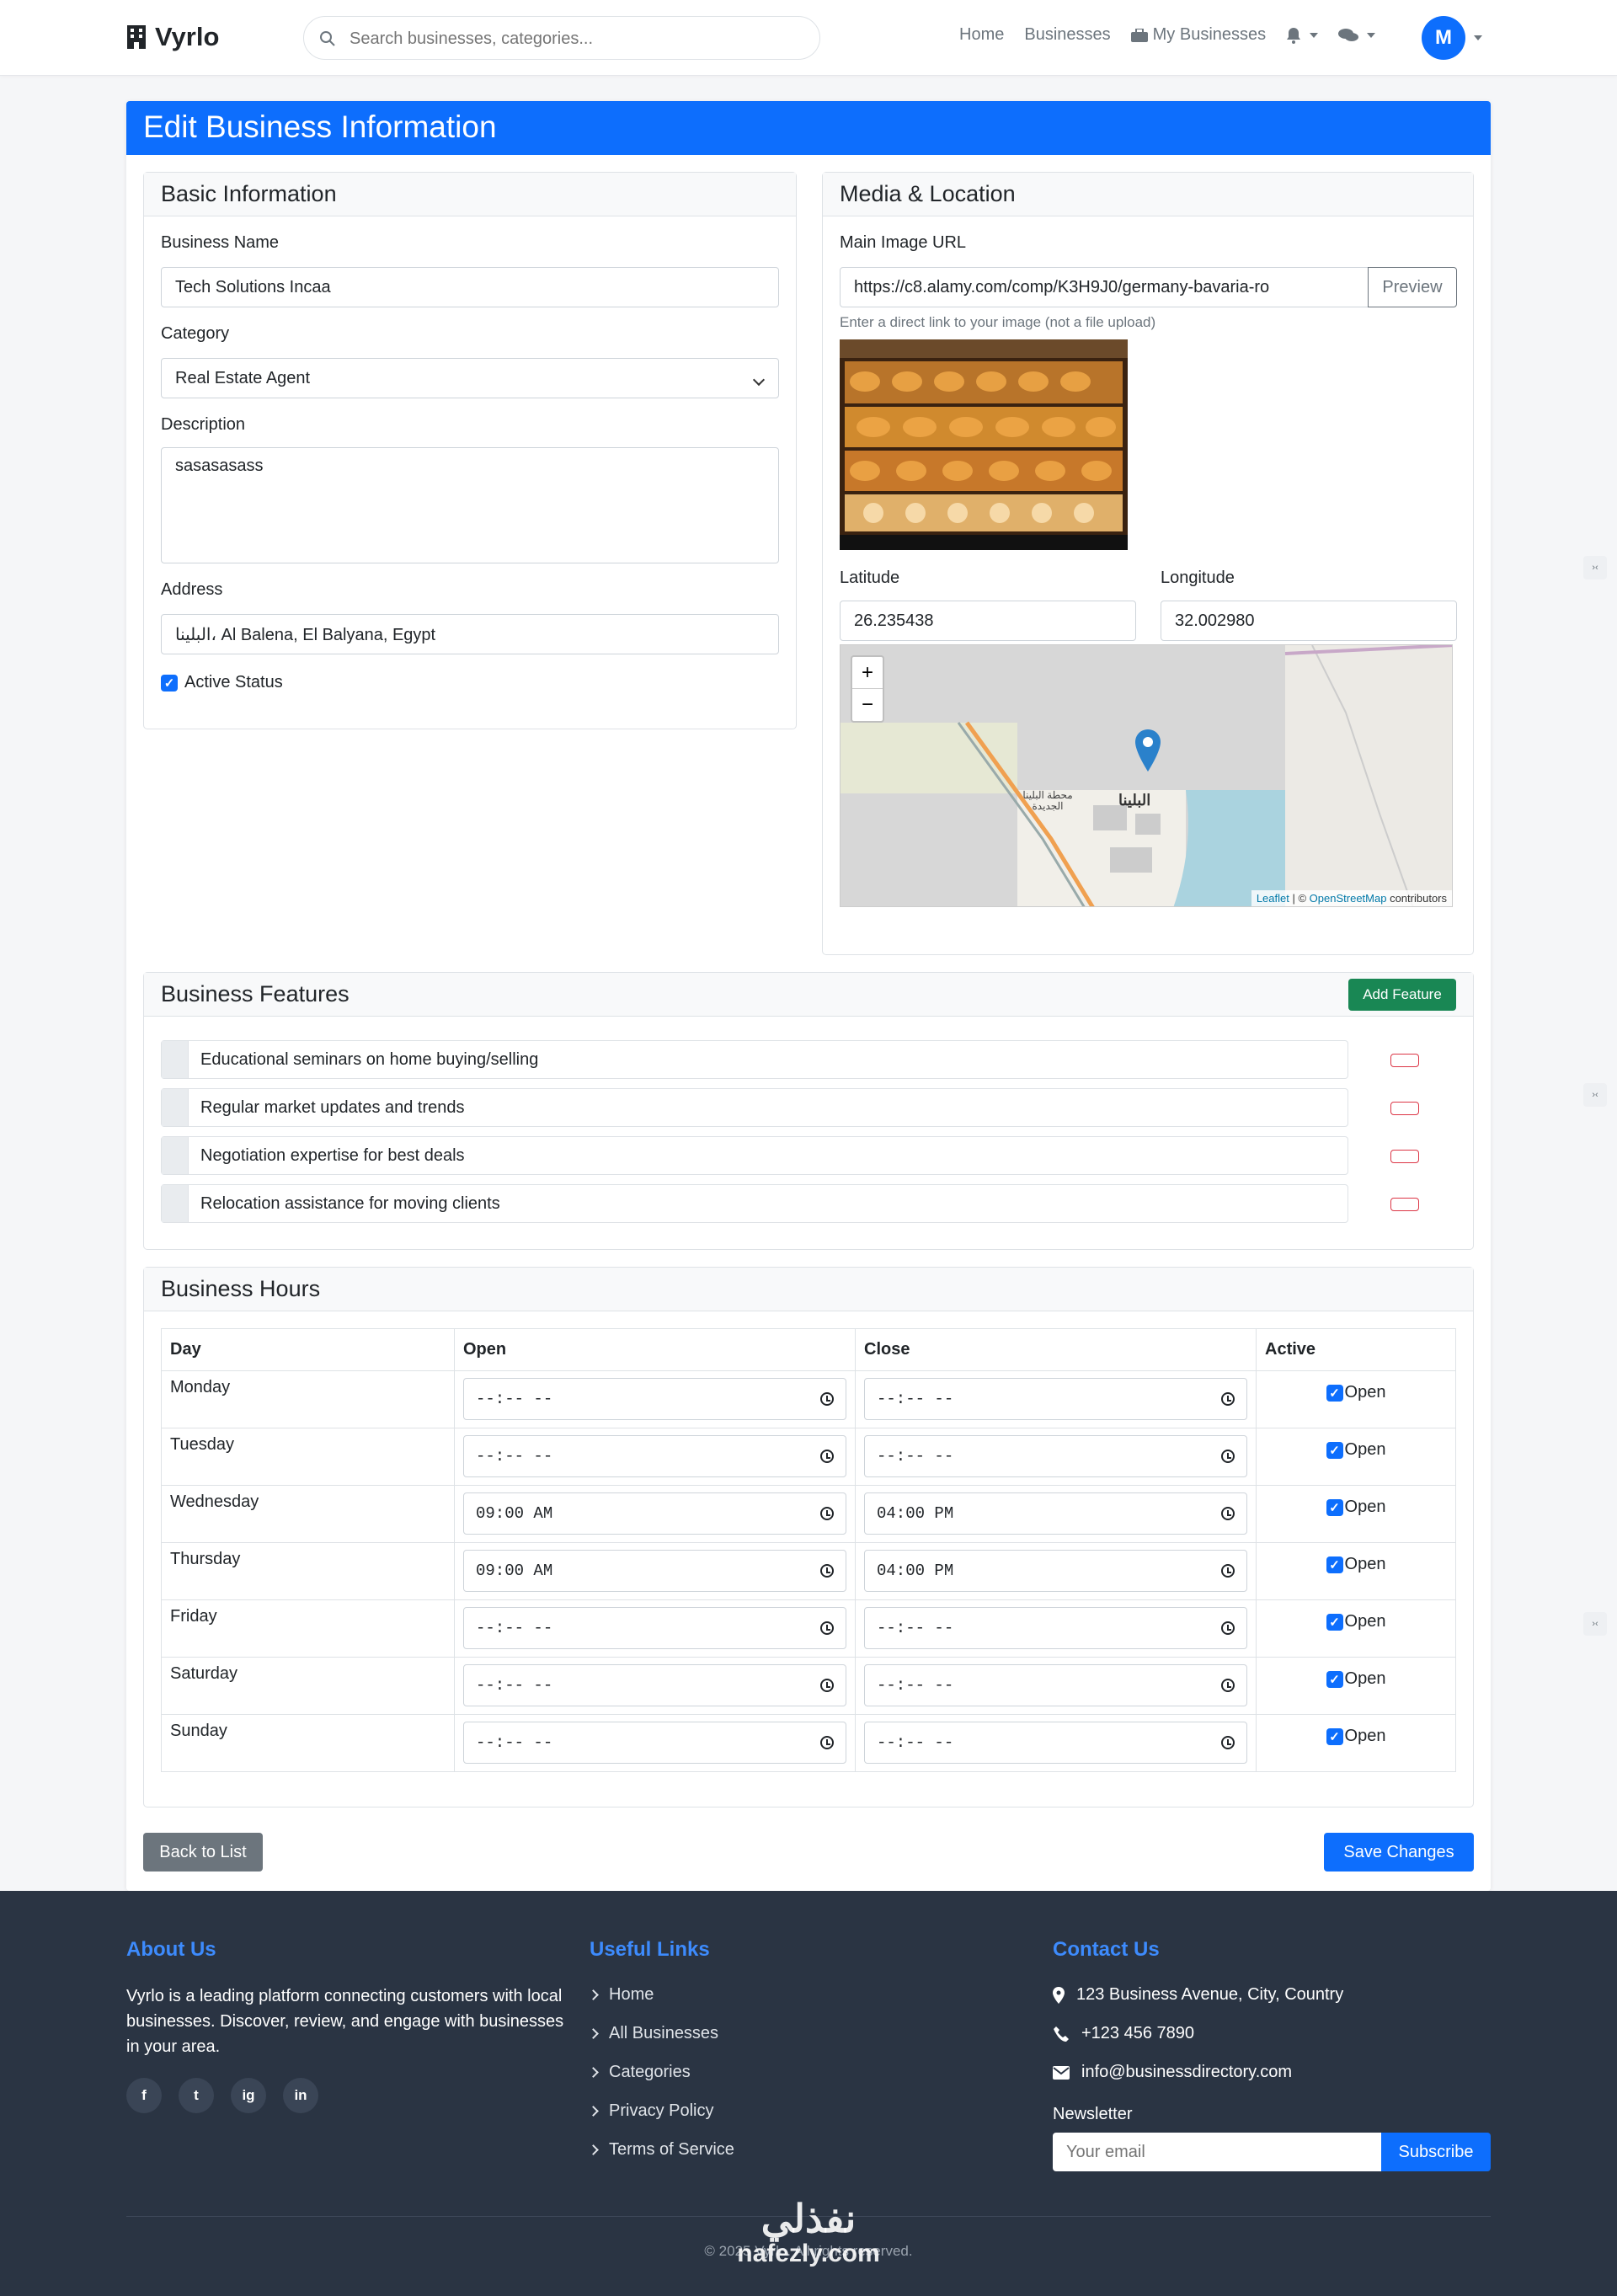 Image resolution: width=1617 pixels, height=2296 pixels. Describe the element at coordinates (327, 1156) in the screenshot. I see `feature-input: Negotiation expertise for best deals` at that location.